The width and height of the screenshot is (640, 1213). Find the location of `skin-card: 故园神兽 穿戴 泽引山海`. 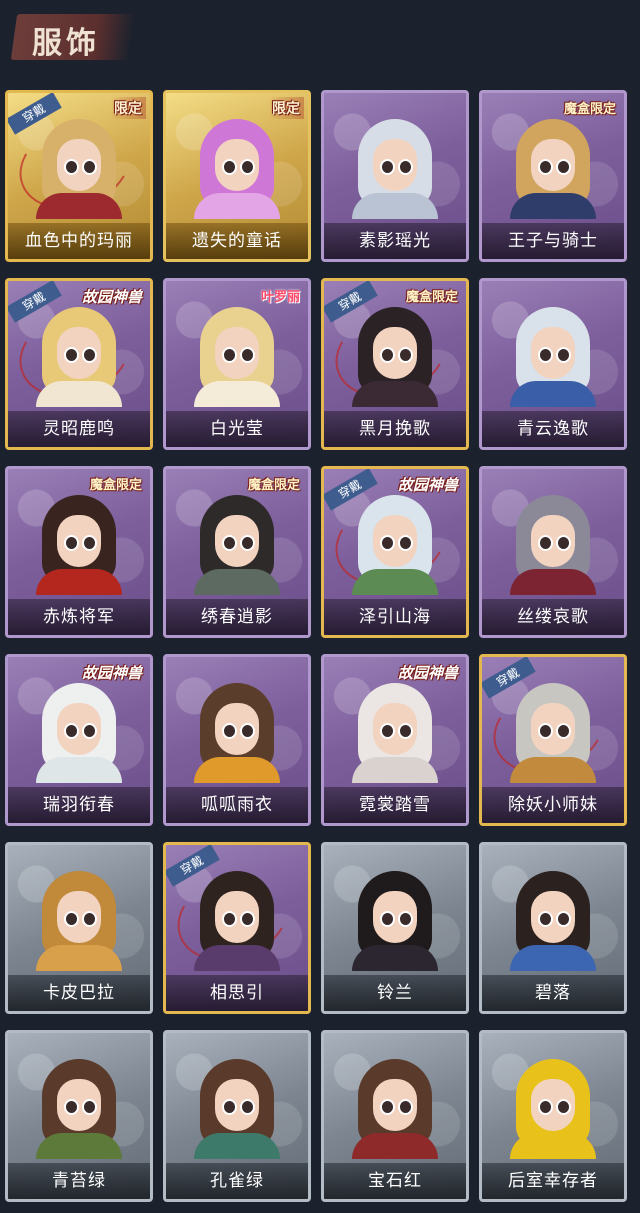

skin-card: 故园神兽 穿戴 泽引山海 is located at coordinates (395, 552).